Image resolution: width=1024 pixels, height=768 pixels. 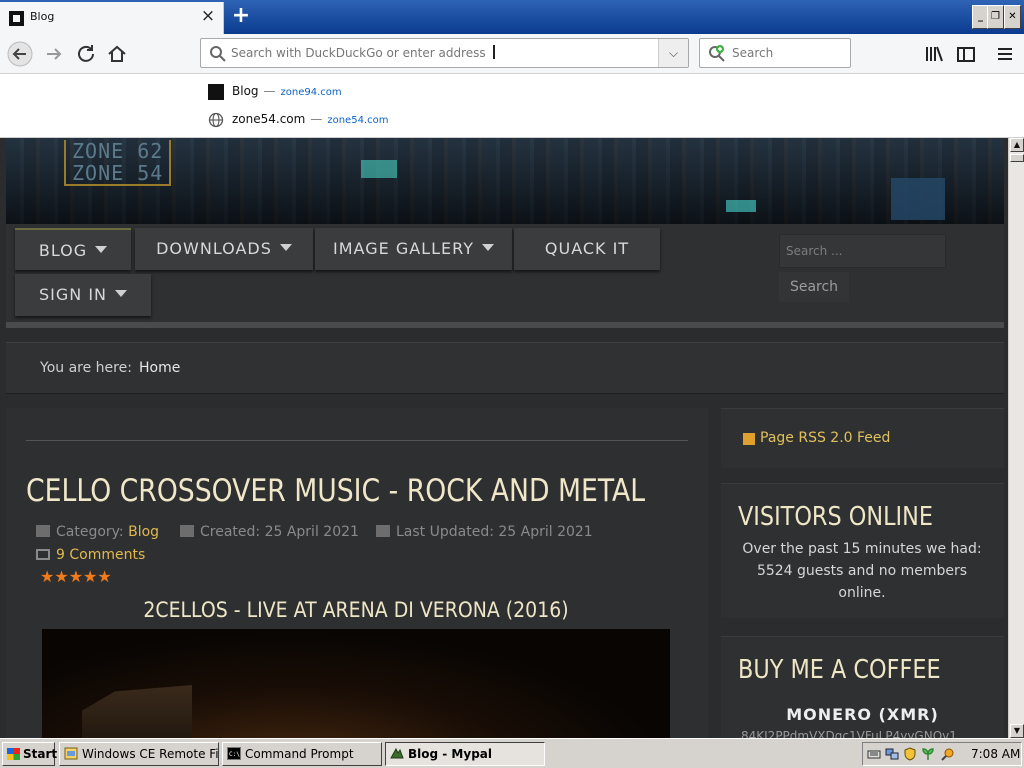 What do you see at coordinates (54, 54) in the screenshot?
I see `forward-button` at bounding box center [54, 54].